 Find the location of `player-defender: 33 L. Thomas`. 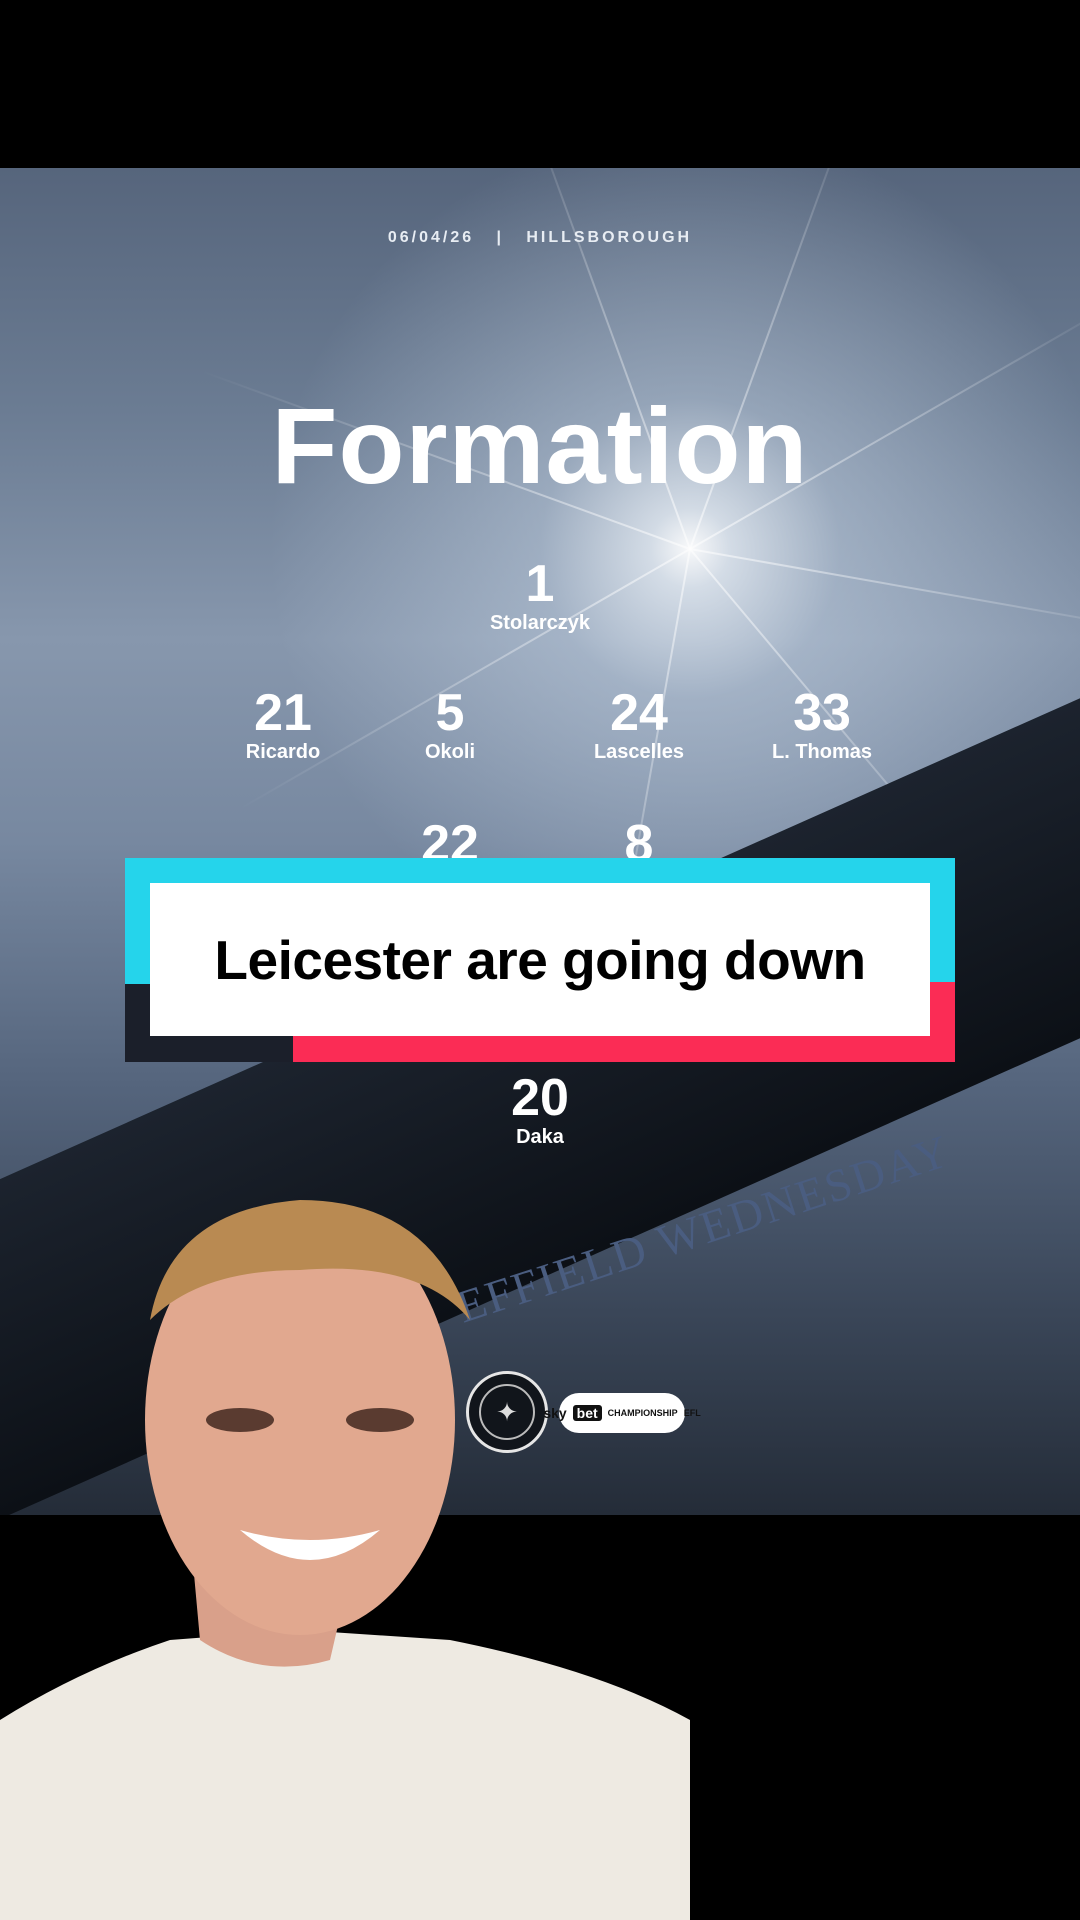

player-defender: 33 L. Thomas is located at coordinates (822, 725).